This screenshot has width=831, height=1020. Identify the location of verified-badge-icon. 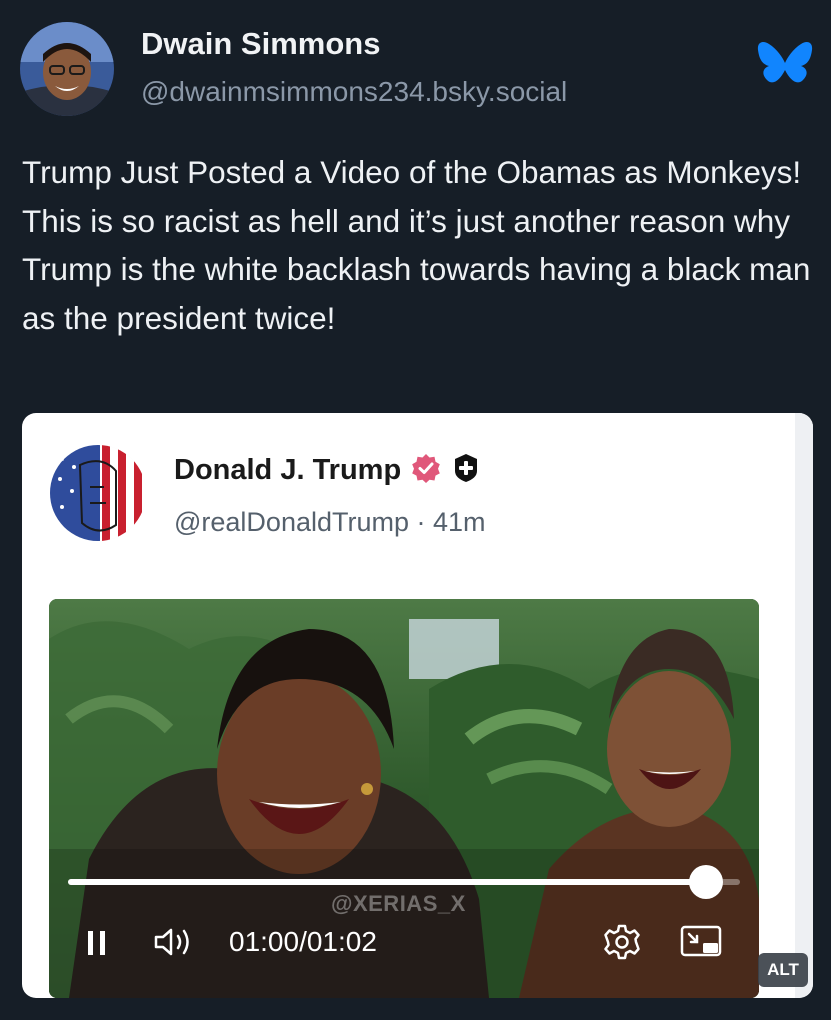
(426, 470).